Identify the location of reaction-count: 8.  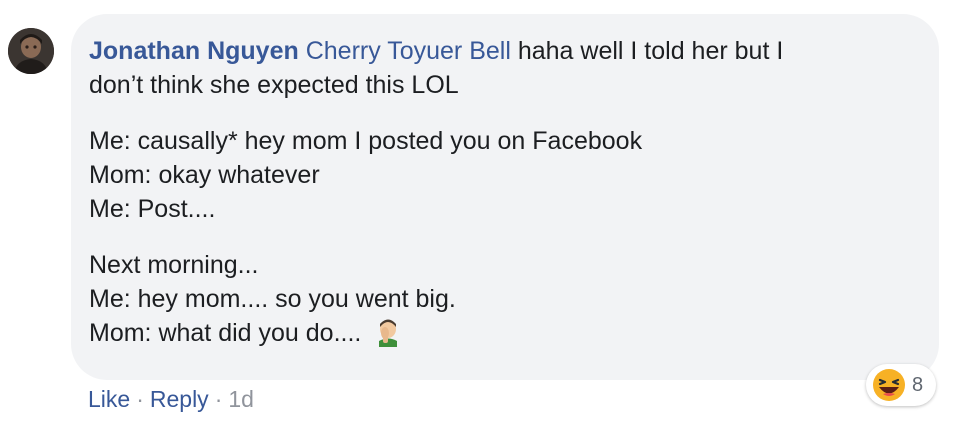
(918, 384).